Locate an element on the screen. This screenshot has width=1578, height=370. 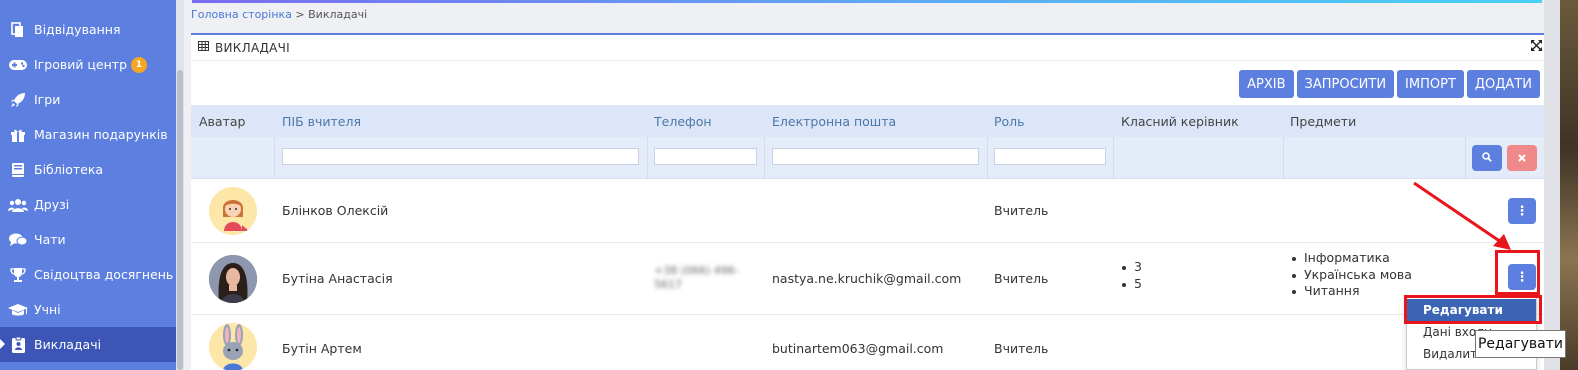
sidebar-item-label: Друзі is located at coordinates (52, 204).